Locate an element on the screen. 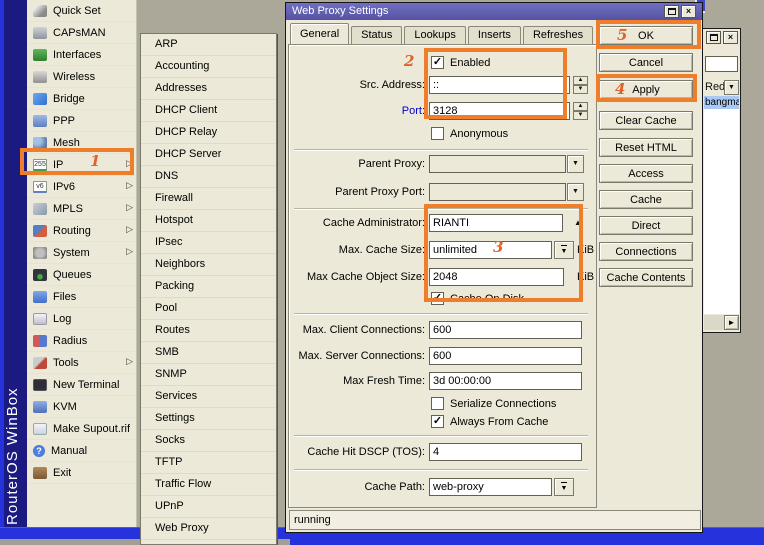 The height and width of the screenshot is (545, 764). cache-path-field: web-proxy is located at coordinates (490, 487).